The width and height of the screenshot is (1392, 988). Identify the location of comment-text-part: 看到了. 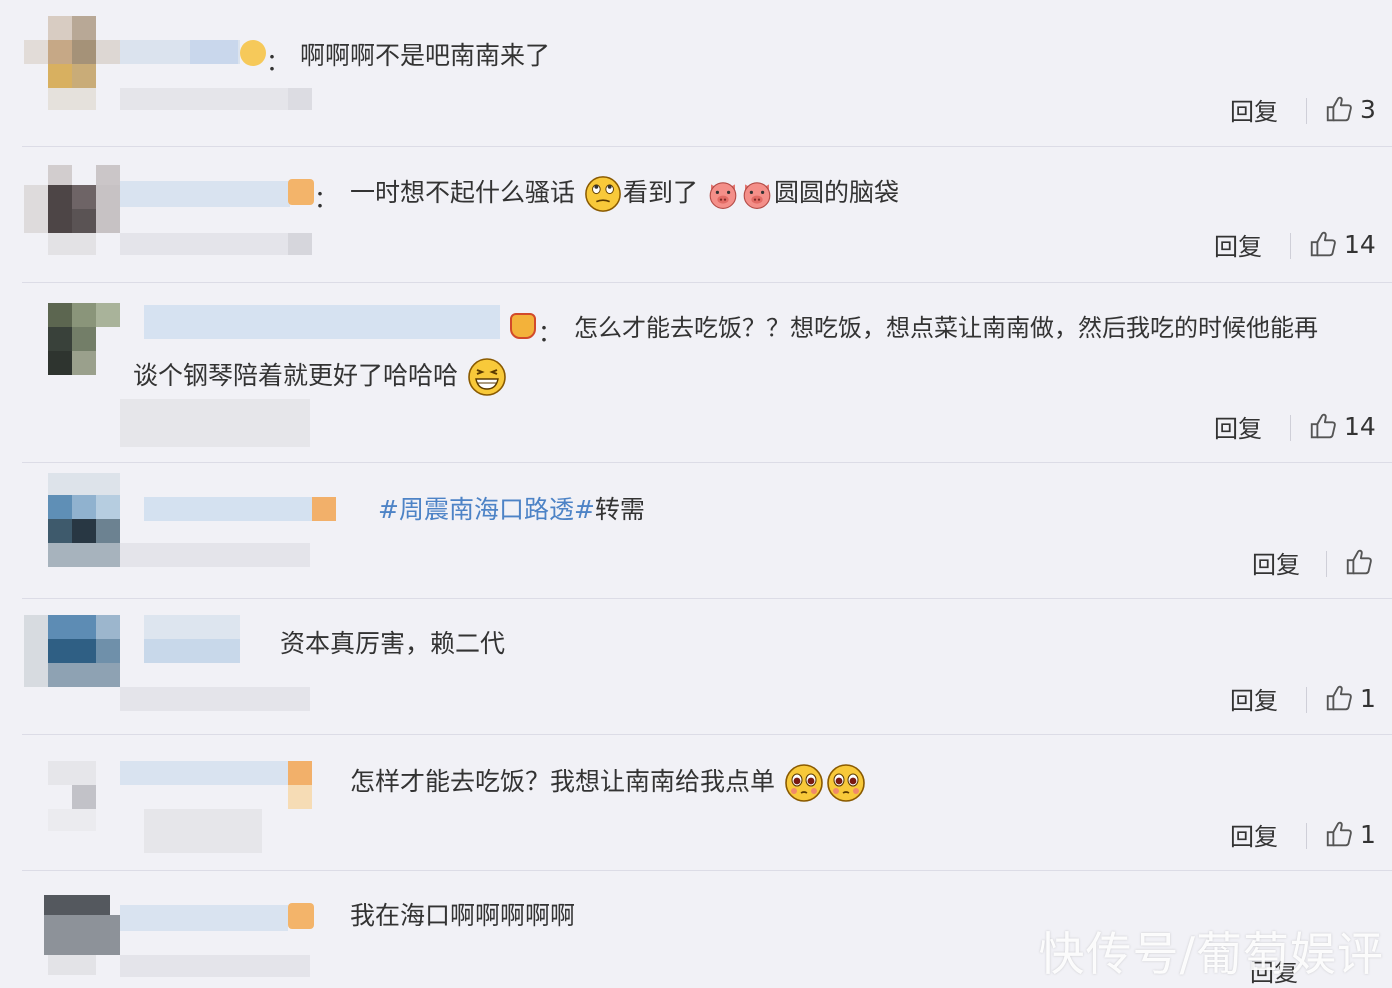
(660, 192).